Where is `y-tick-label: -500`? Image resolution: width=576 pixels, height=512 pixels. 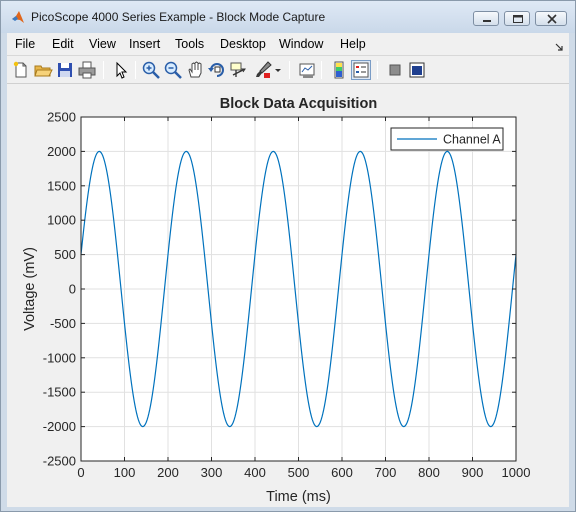 y-tick-label: -500 is located at coordinates (63, 323).